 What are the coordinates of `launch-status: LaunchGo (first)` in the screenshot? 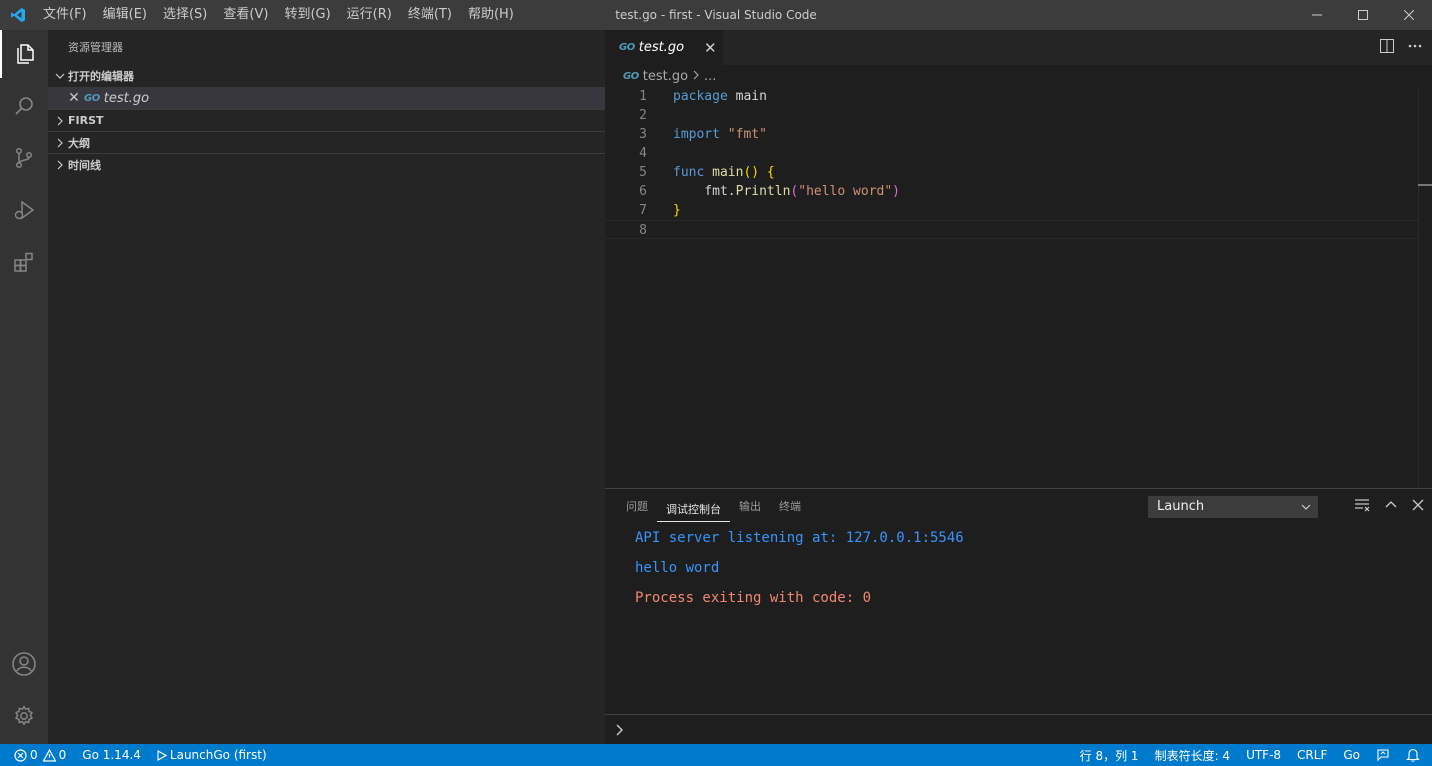 It's located at (212, 755).